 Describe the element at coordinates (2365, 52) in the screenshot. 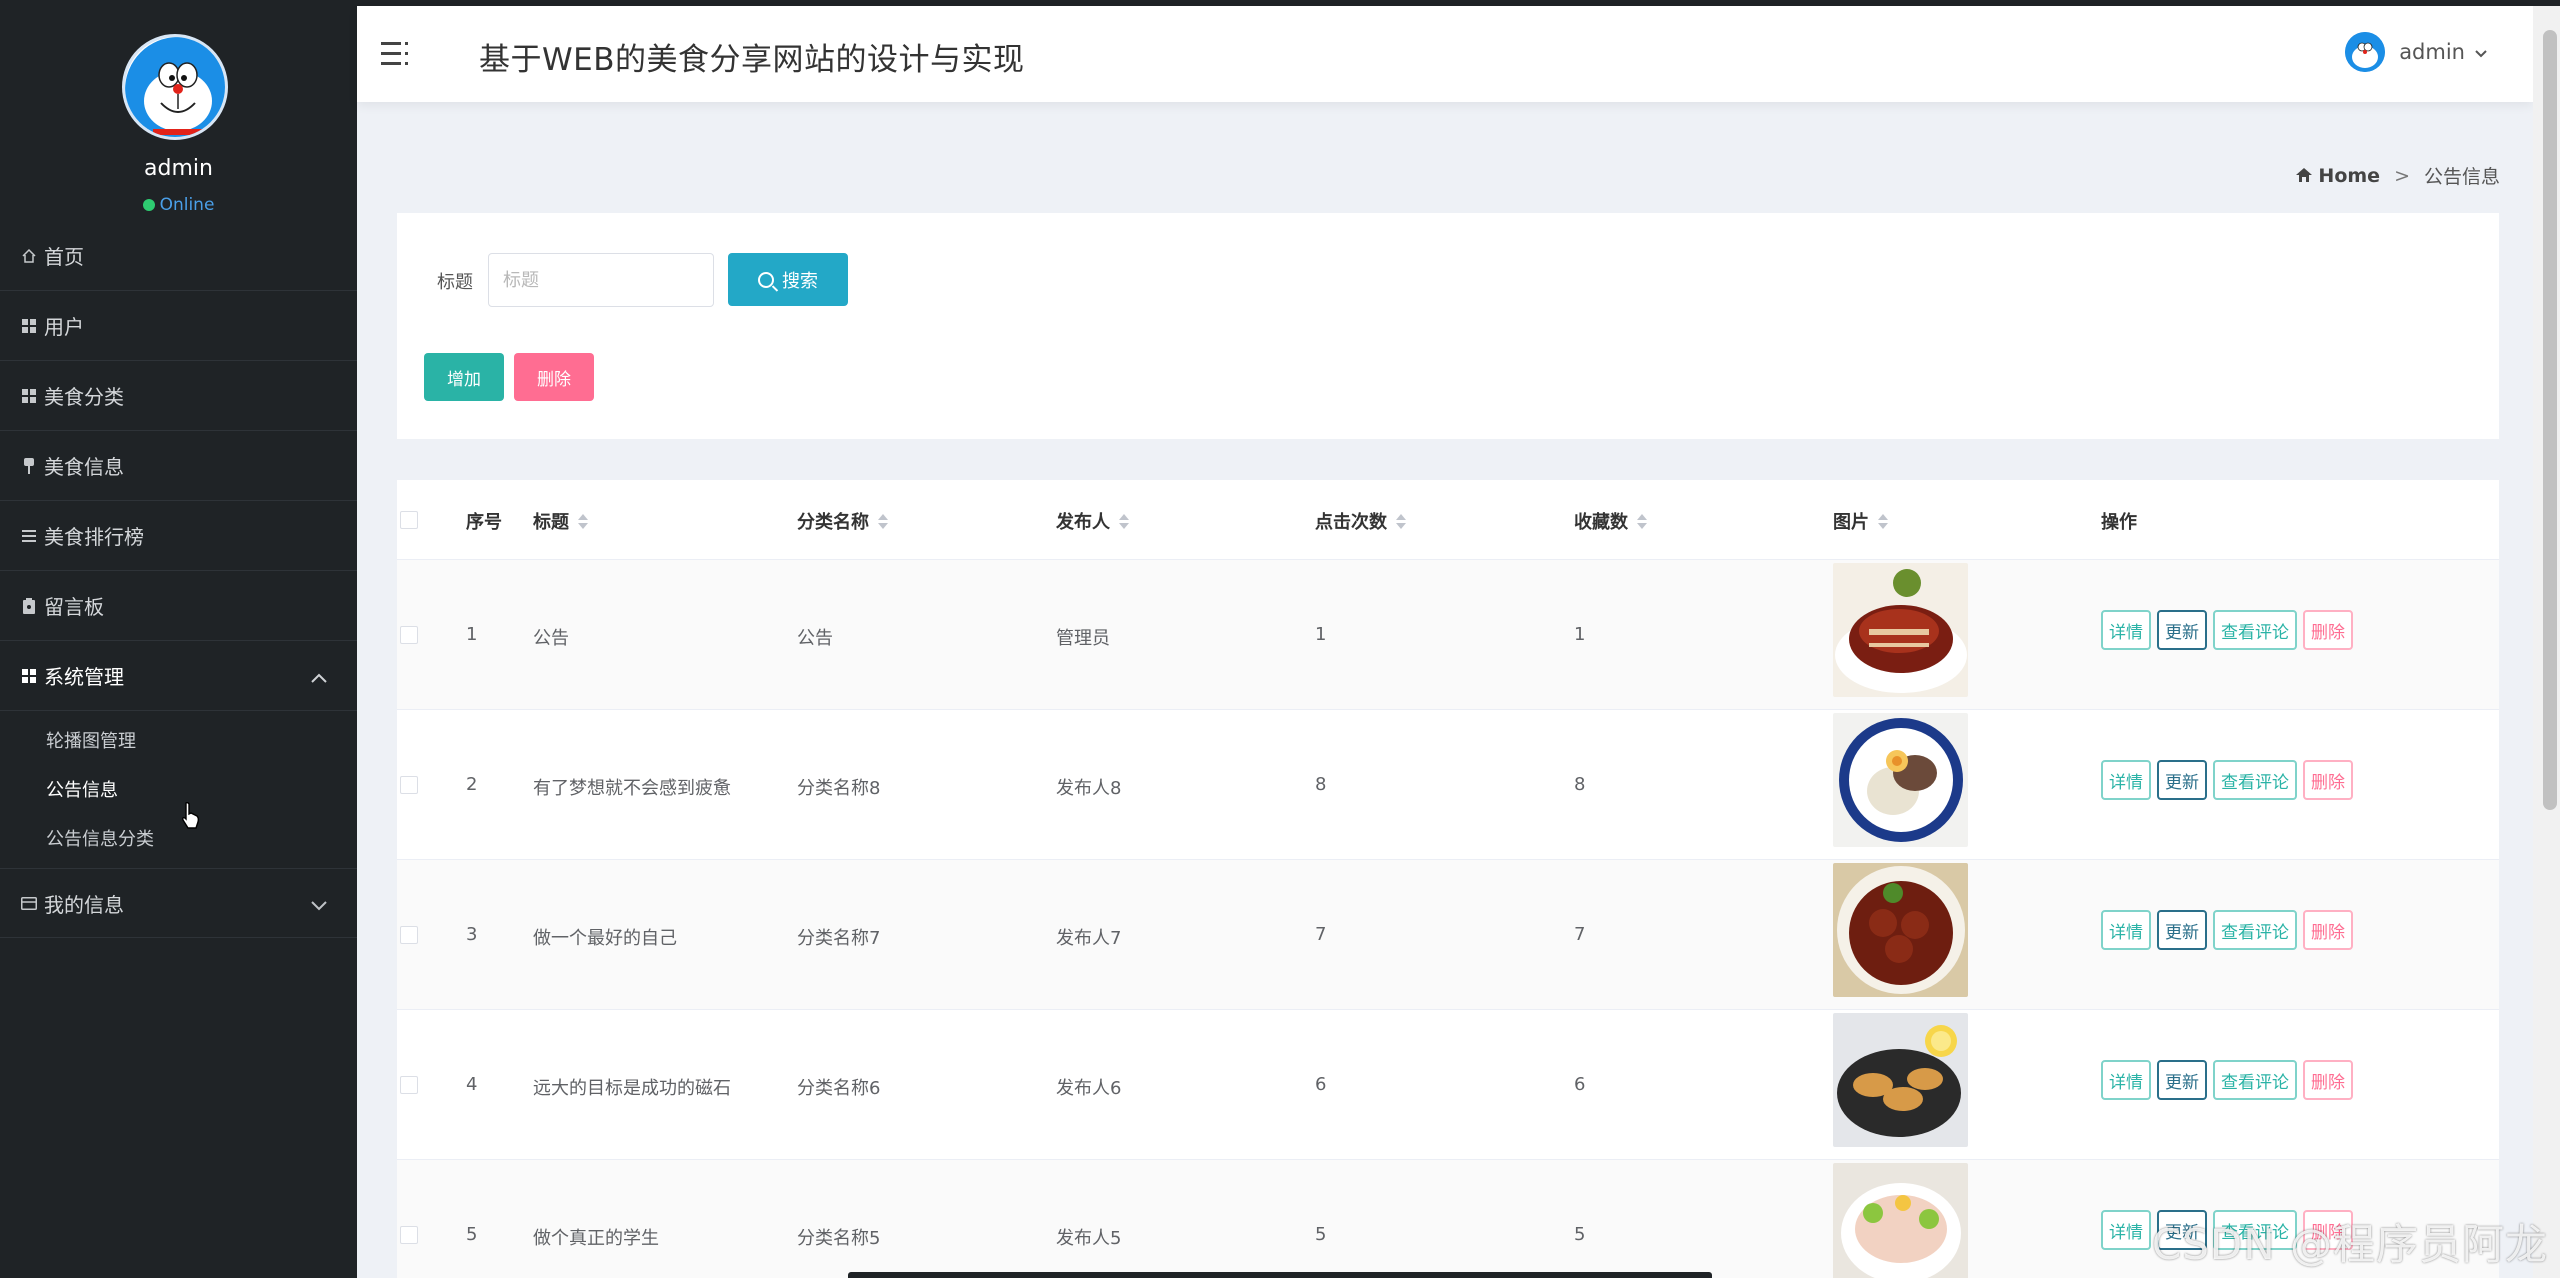

I see `user-avatar` at that location.